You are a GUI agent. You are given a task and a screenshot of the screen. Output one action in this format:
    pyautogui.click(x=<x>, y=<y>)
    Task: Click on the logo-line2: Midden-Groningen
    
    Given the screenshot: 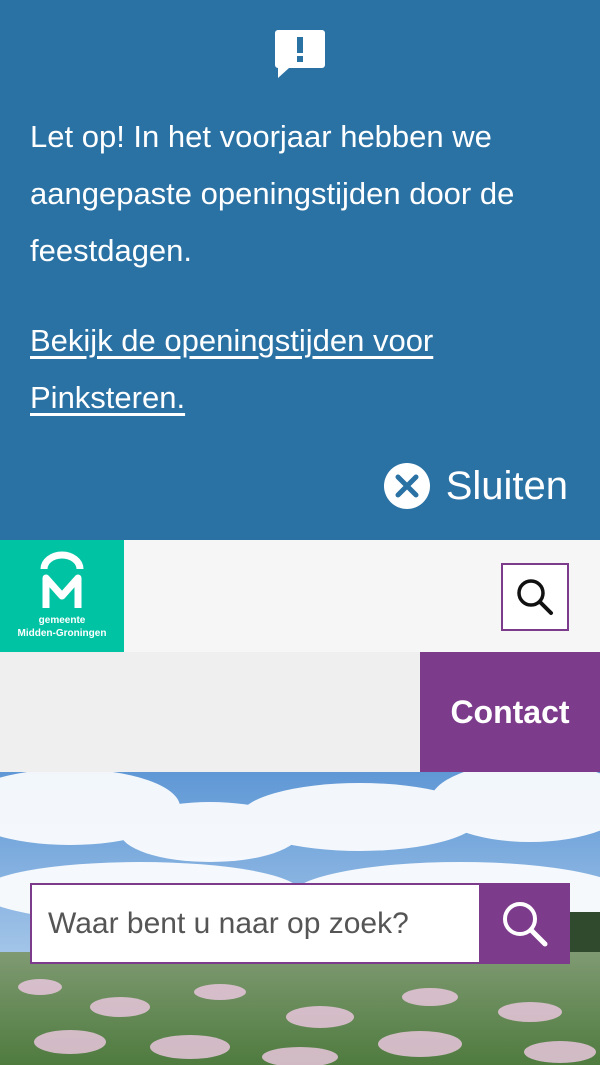 What is the action you would take?
    pyautogui.click(x=62, y=633)
    